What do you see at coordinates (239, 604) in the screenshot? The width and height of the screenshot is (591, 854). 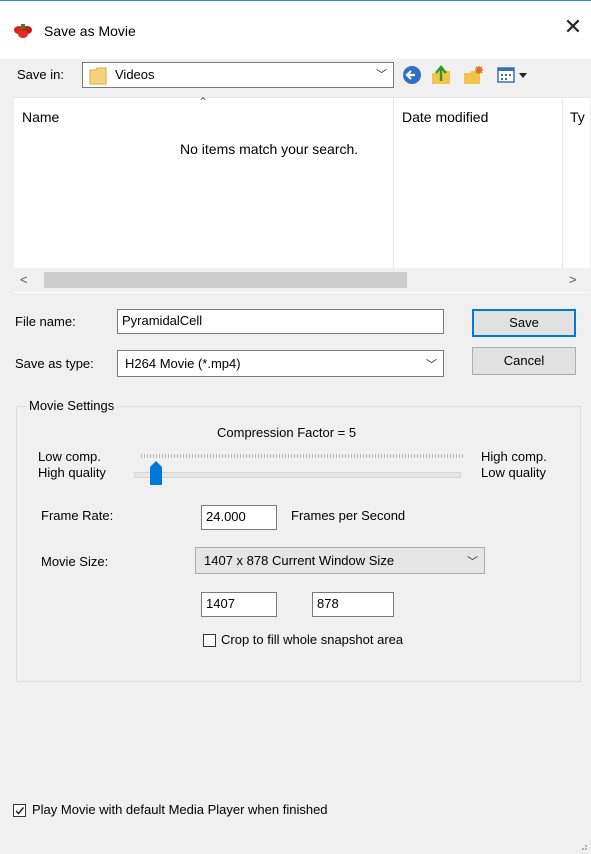 I see `width-input: 1407` at bounding box center [239, 604].